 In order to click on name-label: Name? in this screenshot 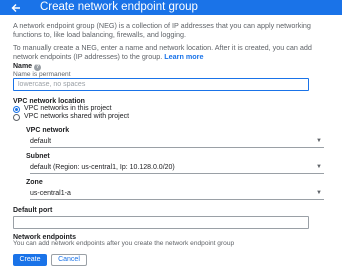, I will do `click(42, 66)`.